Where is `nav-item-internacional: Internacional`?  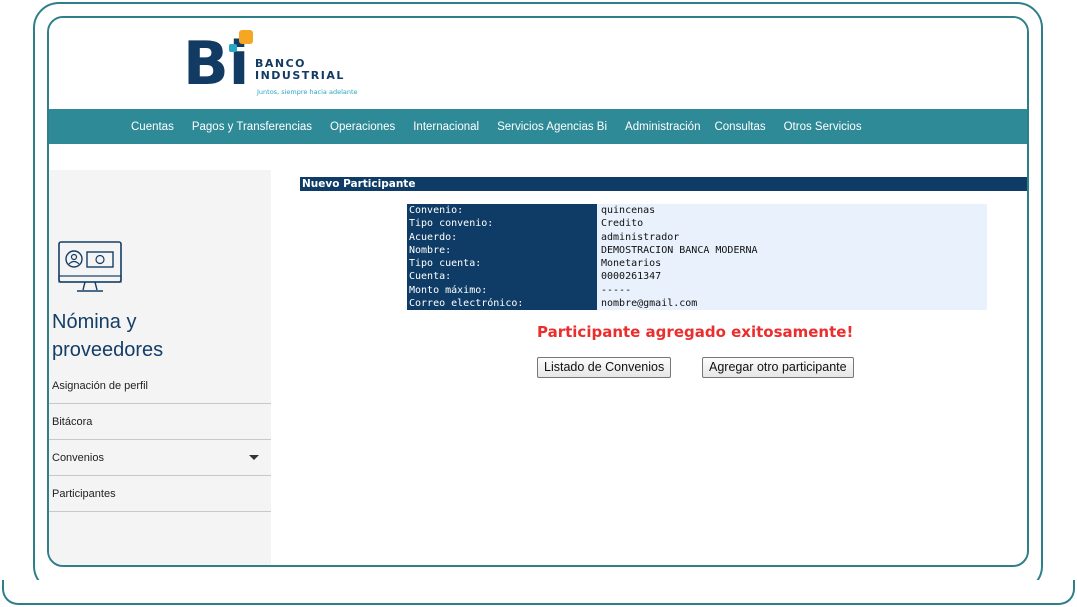
nav-item-internacional: Internacional is located at coordinates (446, 127).